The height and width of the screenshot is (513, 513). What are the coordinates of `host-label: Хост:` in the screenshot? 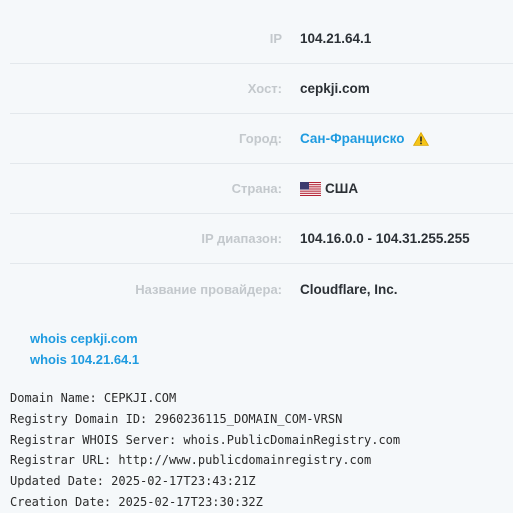 It's located at (264, 88).